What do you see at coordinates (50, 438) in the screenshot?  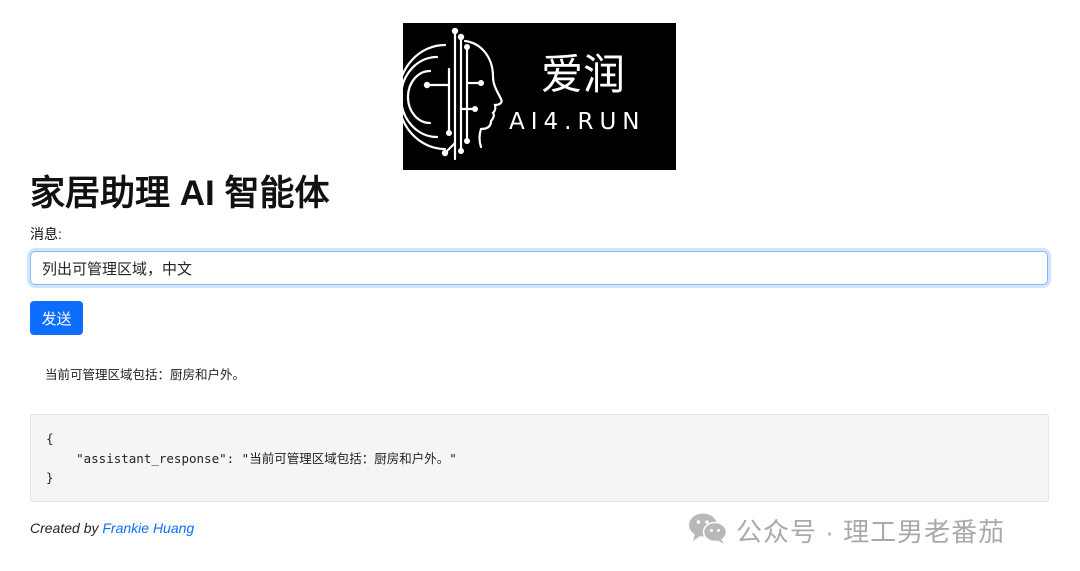 I see `json-open-brace: {` at bounding box center [50, 438].